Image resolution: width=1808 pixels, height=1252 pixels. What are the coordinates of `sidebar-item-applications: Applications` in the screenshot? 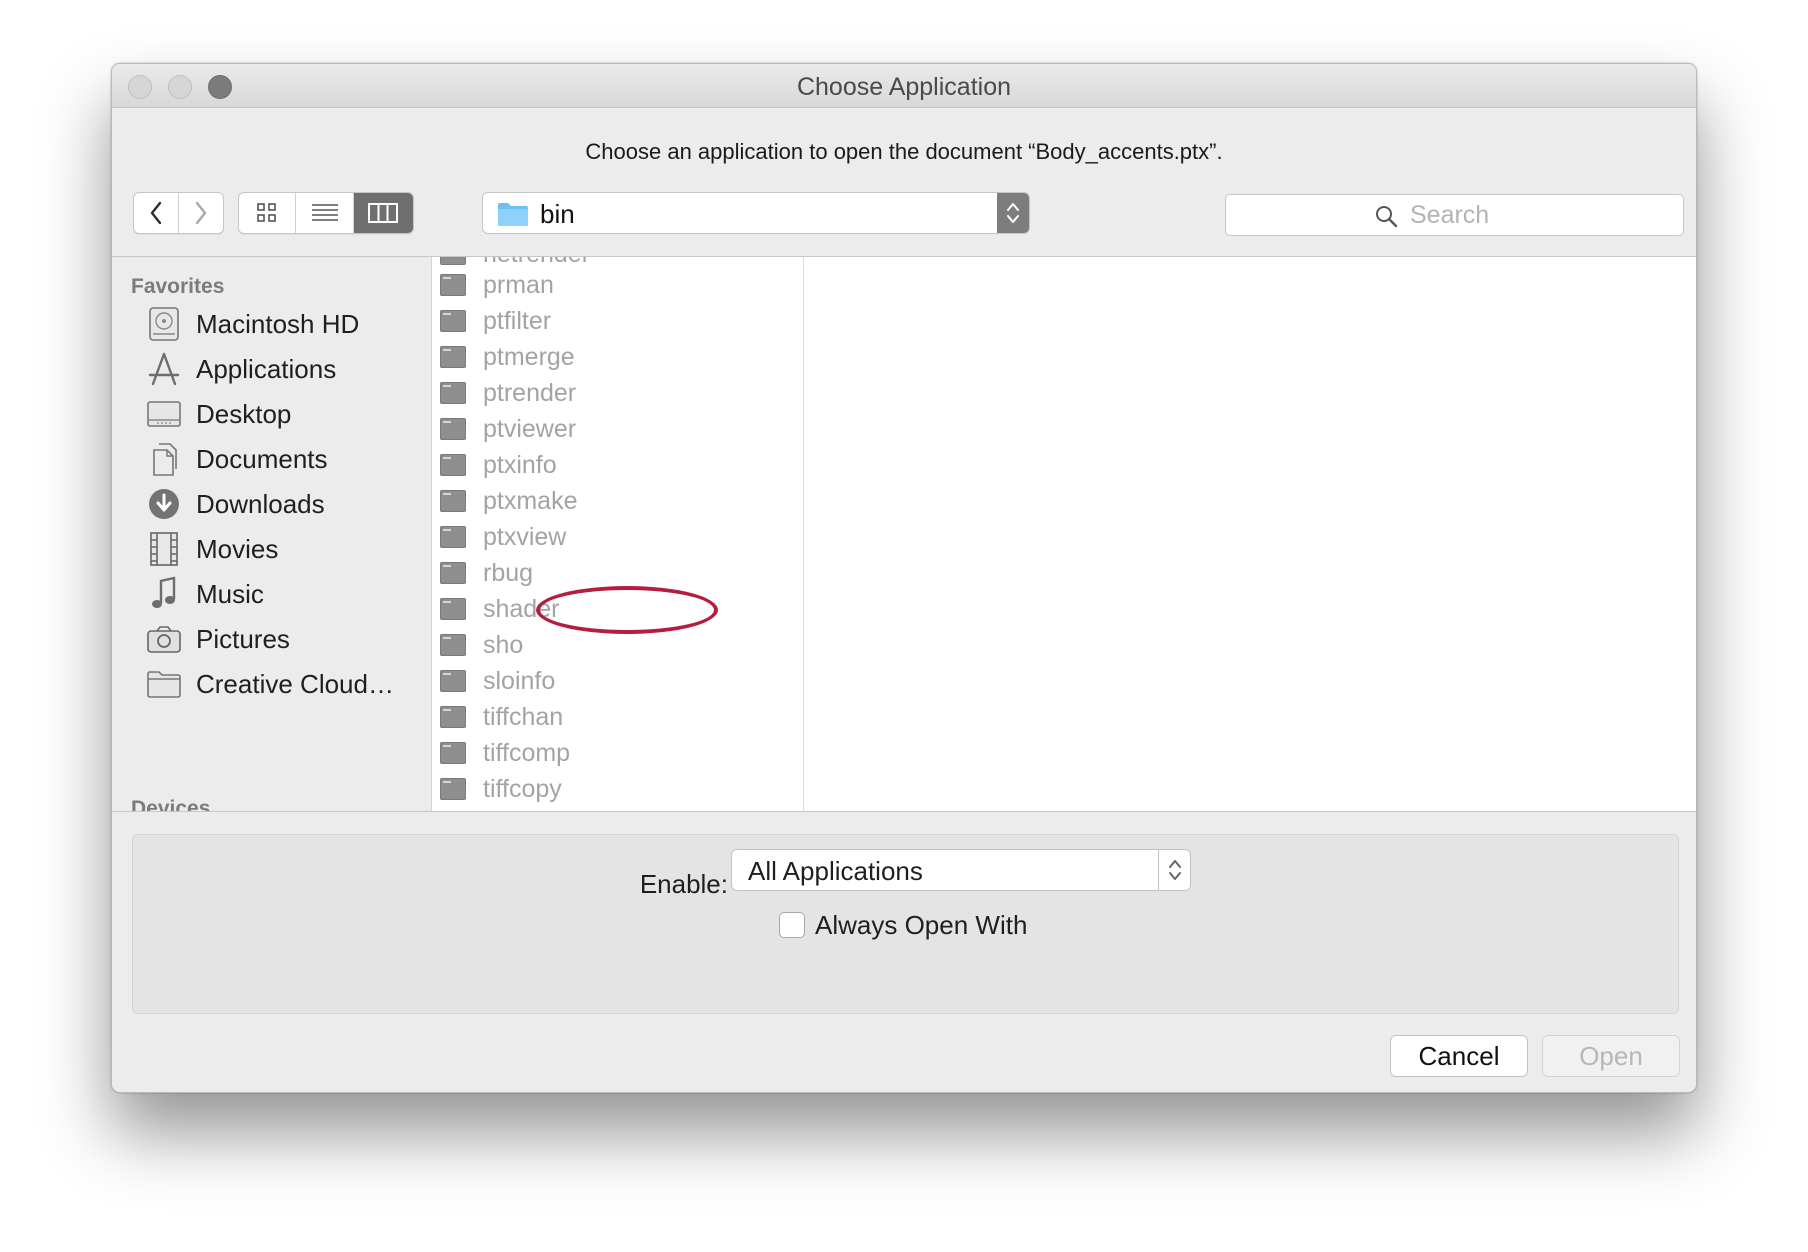 It's located at (286, 369).